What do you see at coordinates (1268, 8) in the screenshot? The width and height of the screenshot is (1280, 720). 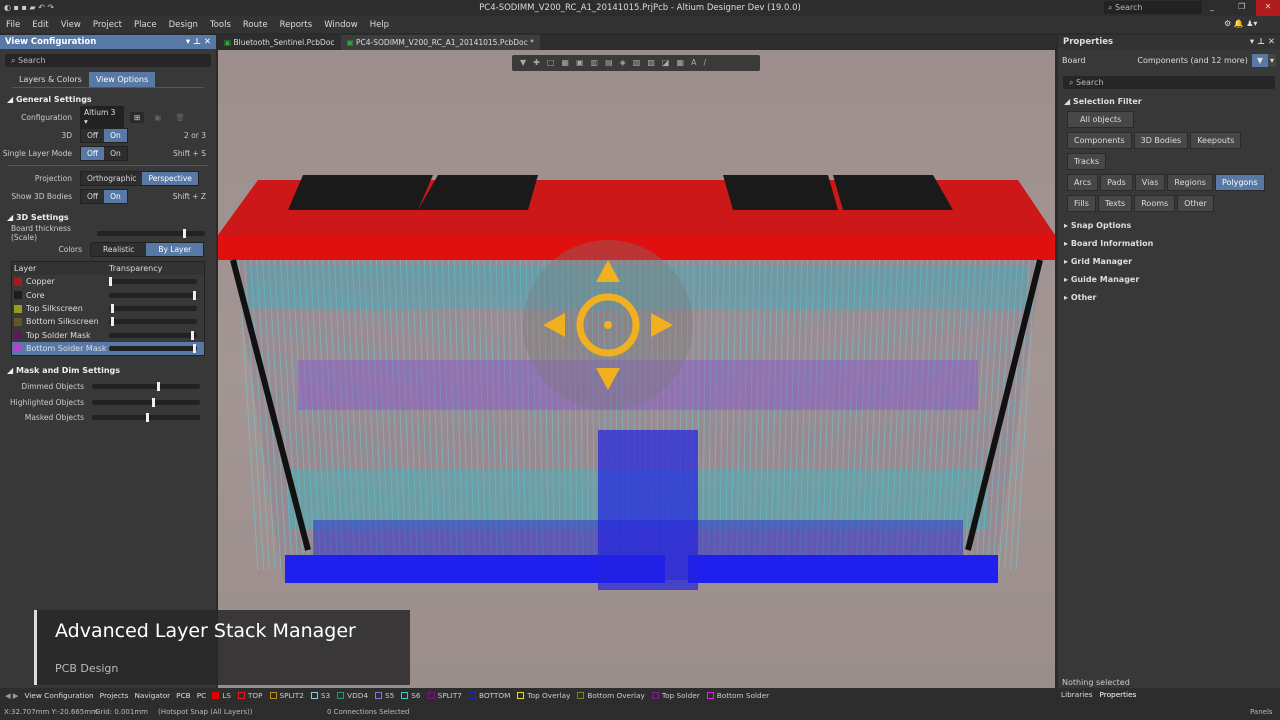 I see `close-button: ✕` at bounding box center [1268, 8].